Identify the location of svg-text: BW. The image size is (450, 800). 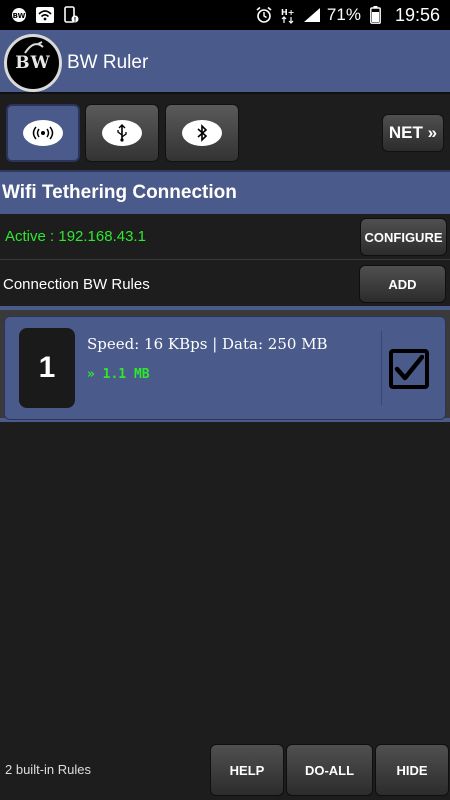
(19, 16).